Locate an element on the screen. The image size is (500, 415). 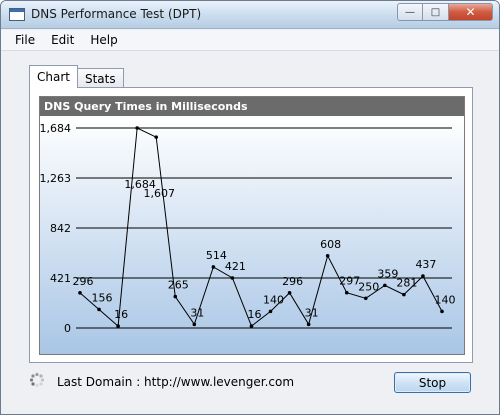
title-bar: DNS Performance Test (DPT) — □ ✕ is located at coordinates (250, 15).